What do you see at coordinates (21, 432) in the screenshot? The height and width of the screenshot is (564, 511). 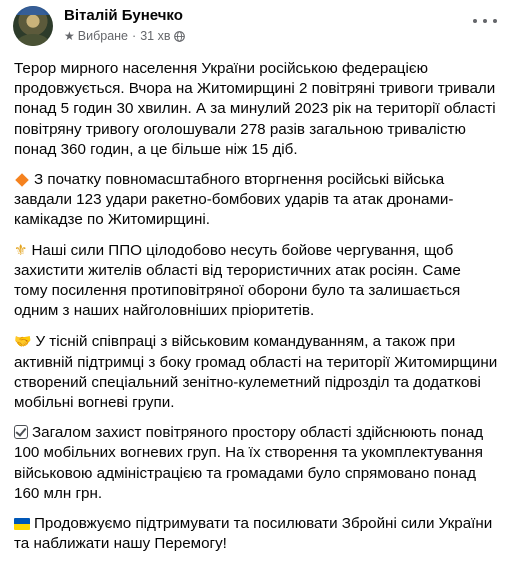 I see `check-box-icon` at bounding box center [21, 432].